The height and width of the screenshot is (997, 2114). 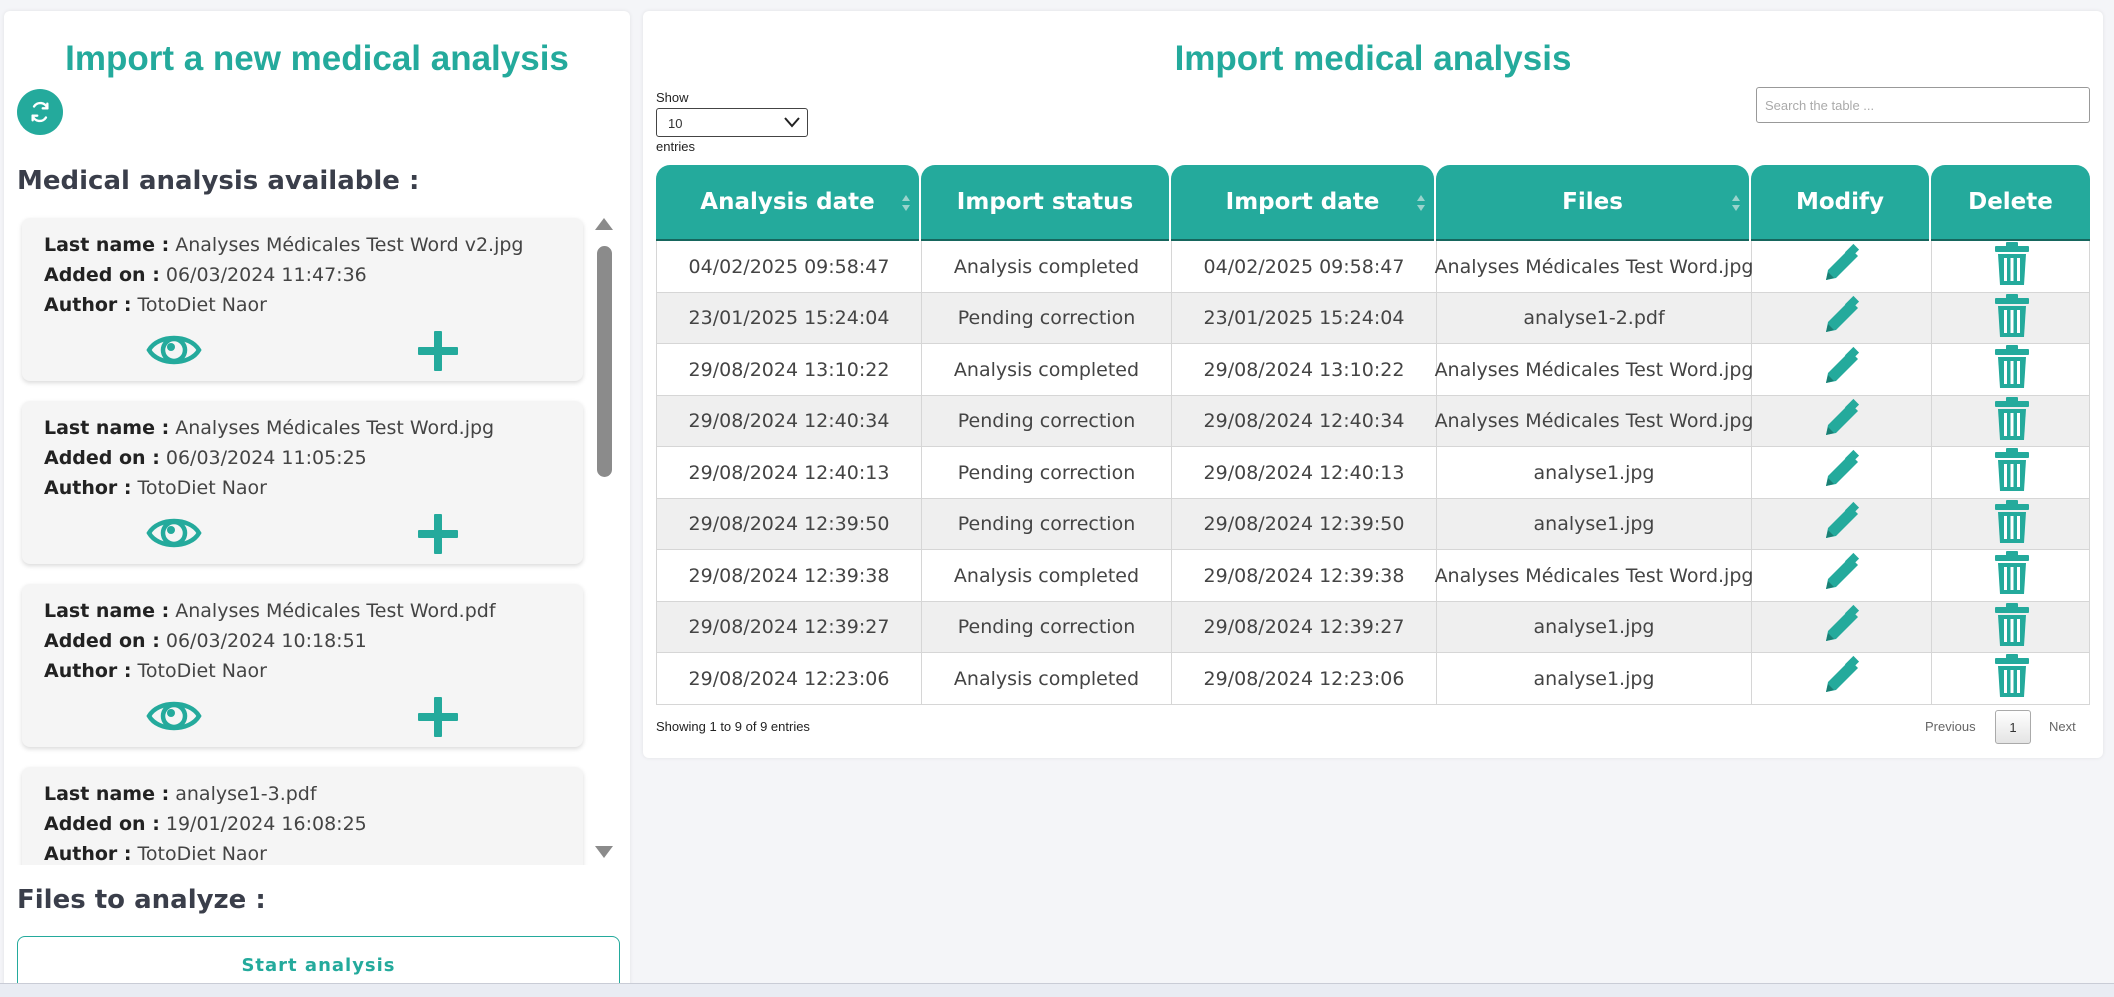 What do you see at coordinates (604, 361) in the screenshot?
I see `scroll-thumb` at bounding box center [604, 361].